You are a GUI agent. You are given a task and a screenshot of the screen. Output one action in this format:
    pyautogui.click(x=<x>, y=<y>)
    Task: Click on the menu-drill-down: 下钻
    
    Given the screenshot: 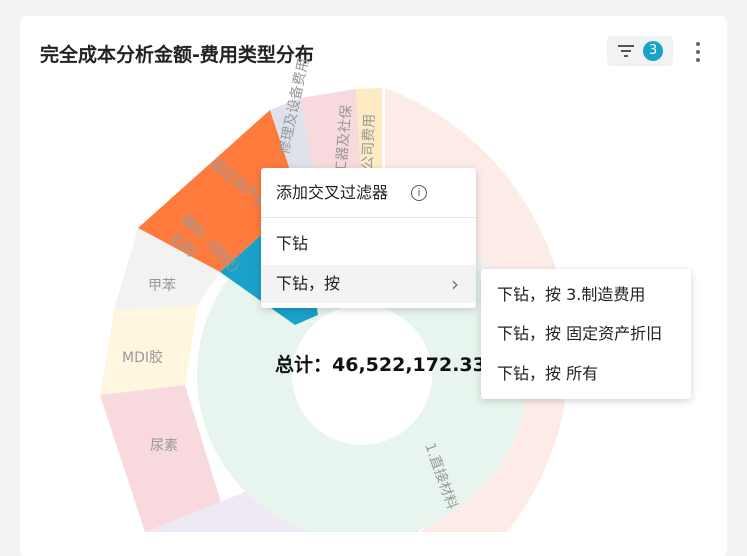 What is the action you would take?
    pyautogui.click(x=368, y=244)
    